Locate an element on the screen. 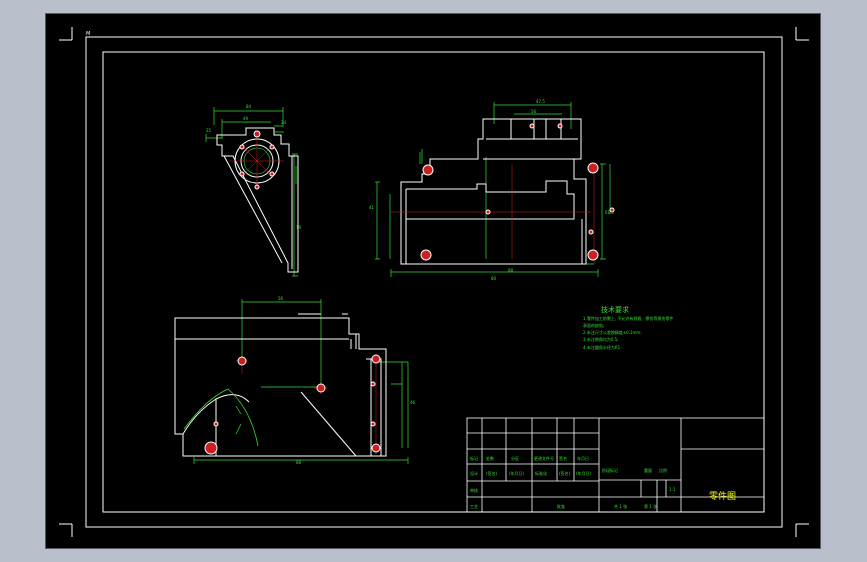 This screenshot has height=562, width=867. notes-line: 1.零件加工前需上, 不允许有划痕、擦伤等损伤零件 is located at coordinates (628, 318).